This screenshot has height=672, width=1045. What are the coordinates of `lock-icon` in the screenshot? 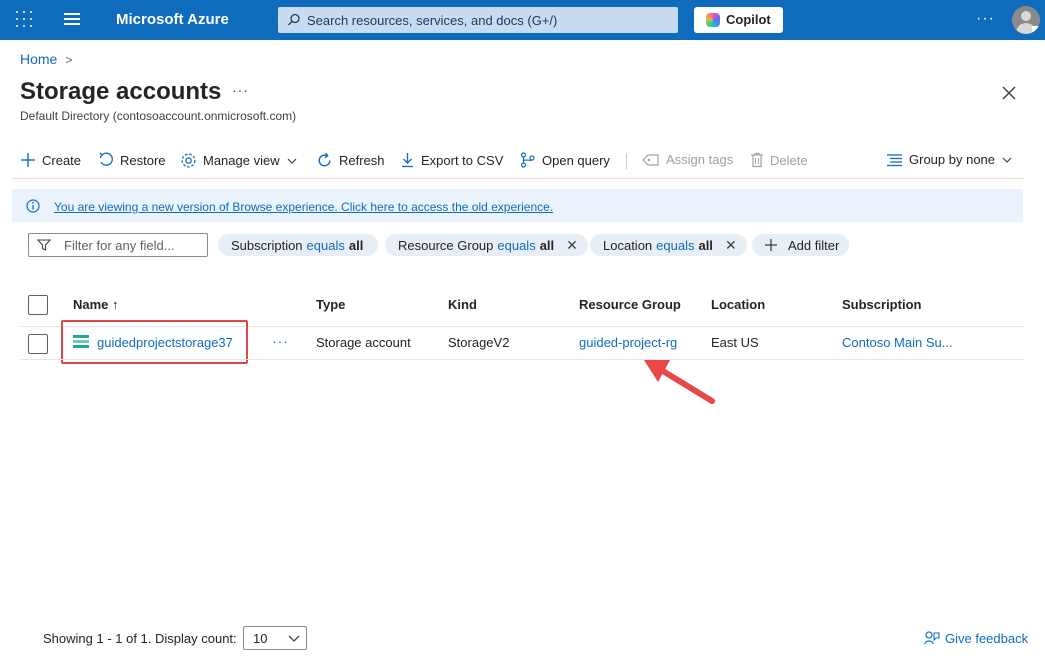 It's located at (1035, 29).